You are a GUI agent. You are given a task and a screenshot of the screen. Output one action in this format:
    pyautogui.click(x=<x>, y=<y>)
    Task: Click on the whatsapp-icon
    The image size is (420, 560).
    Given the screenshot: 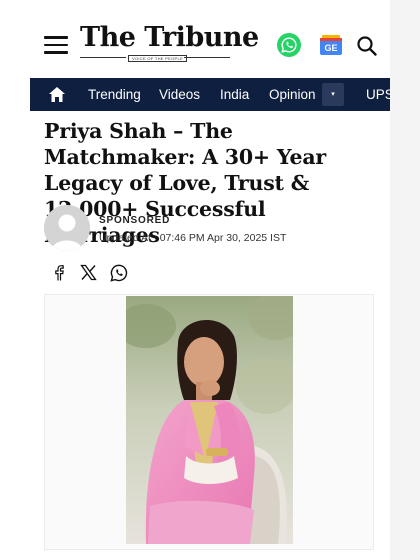 What is the action you would take?
    pyautogui.click(x=289, y=45)
    